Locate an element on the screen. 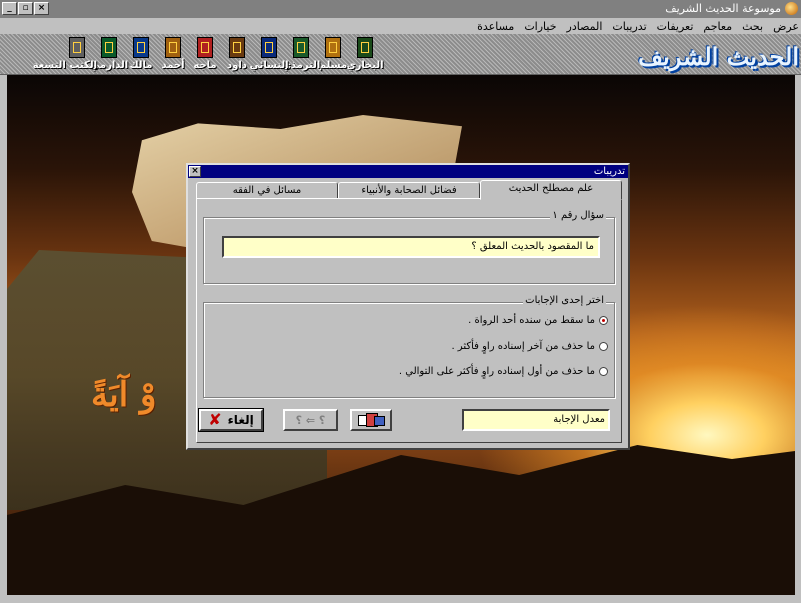 This screenshot has width=801, height=603. answer-text: ما حذف من آخر إسناده راوٍ فأكثر . is located at coordinates (523, 346).